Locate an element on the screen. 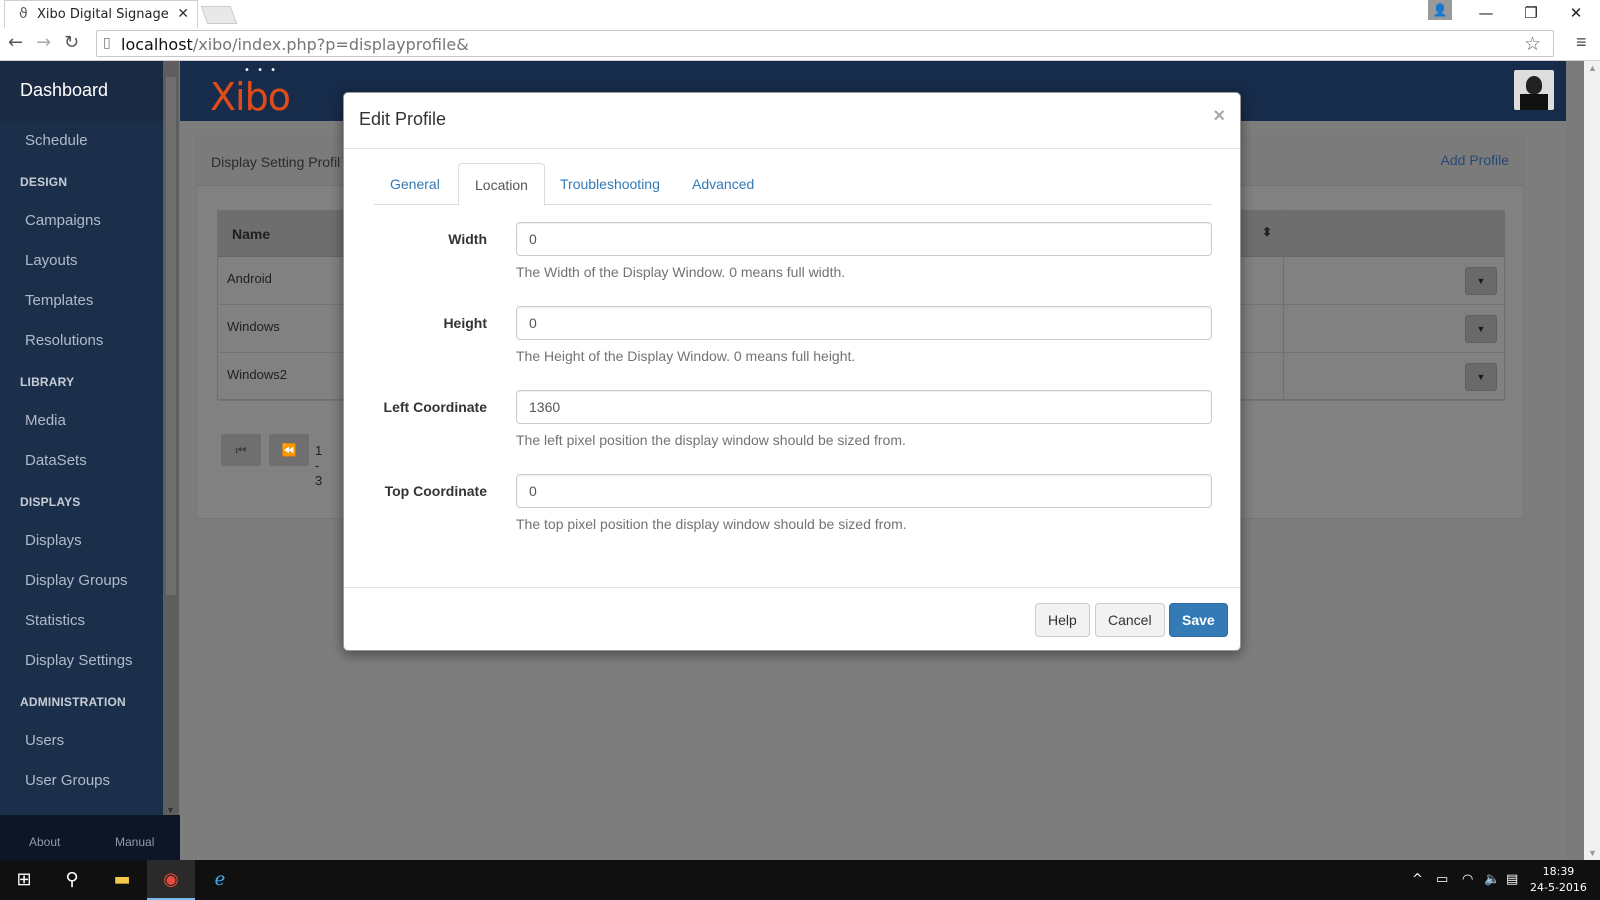 This screenshot has height=900, width=1600. file-explorer-icon: ▬ is located at coordinates (122, 880).